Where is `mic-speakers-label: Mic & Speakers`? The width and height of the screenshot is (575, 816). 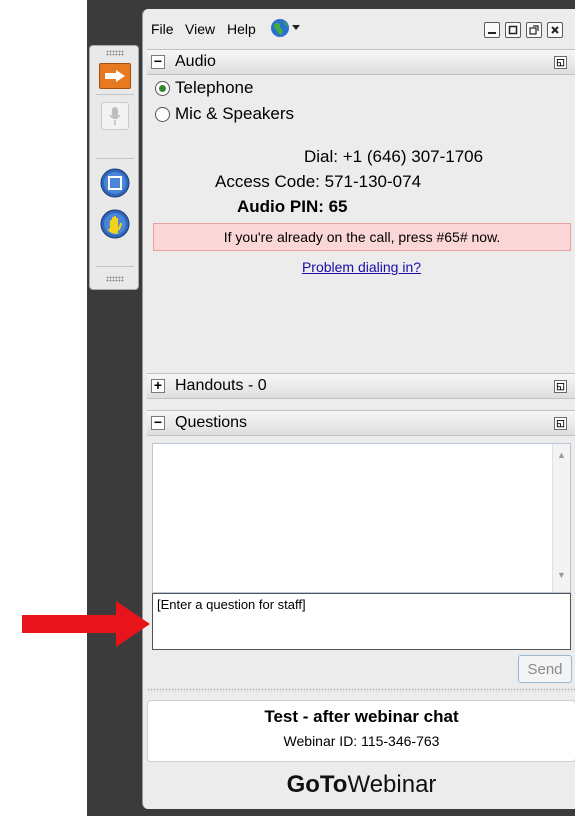 mic-speakers-label: Mic & Speakers is located at coordinates (235, 113).